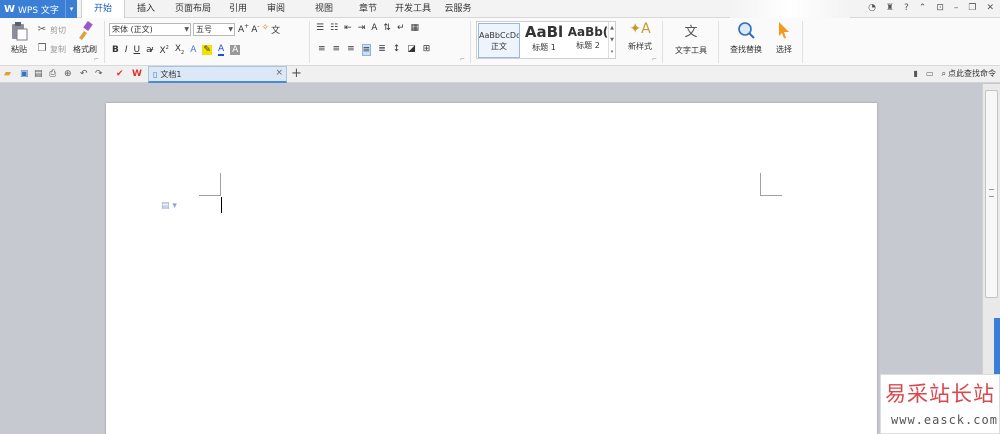  I want to click on tab-page-layout: 页面布局, so click(193, 9).